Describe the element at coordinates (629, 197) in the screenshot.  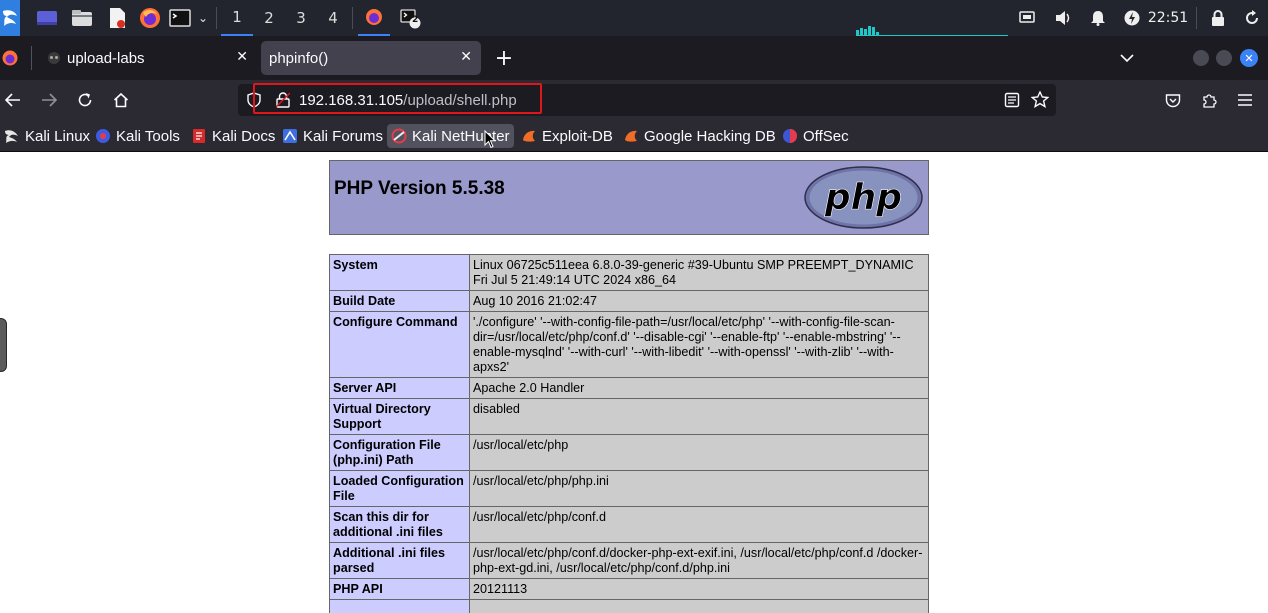
I see `phpinfo-header: PHP Version 5.5.38 php` at that location.